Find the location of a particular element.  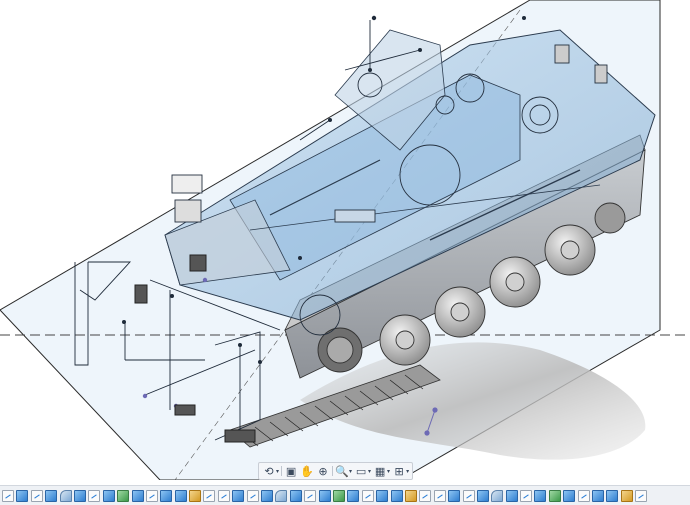

orbit-icon: ⟲ is located at coordinates (269, 471).